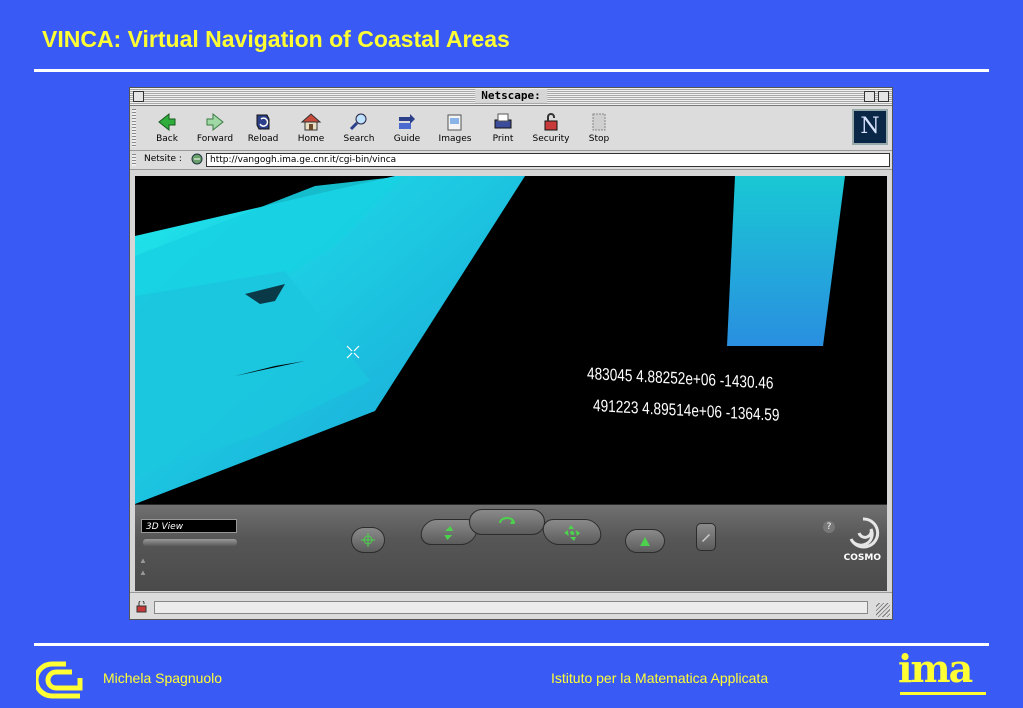  I want to click on print-icon, so click(503, 121).